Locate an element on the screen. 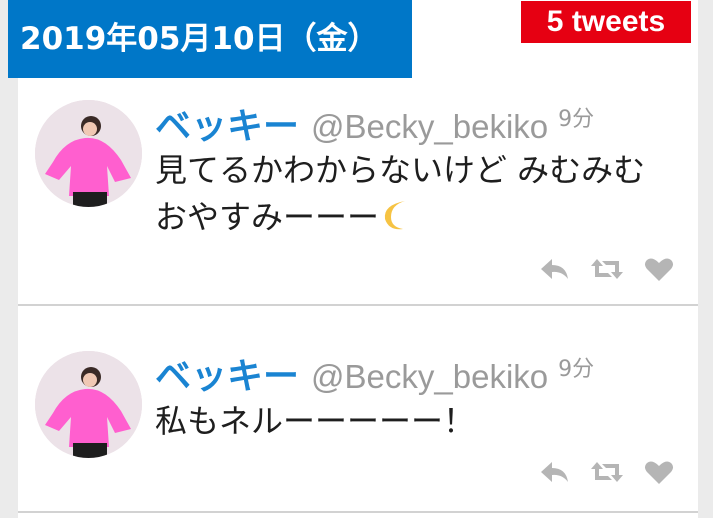  tweet-count-badge: 5 tweets is located at coordinates (606, 22).